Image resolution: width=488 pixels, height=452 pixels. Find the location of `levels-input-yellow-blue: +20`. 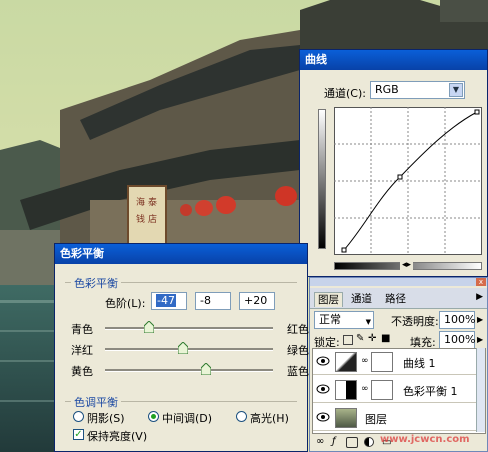

levels-input-yellow-blue: +20 is located at coordinates (257, 301).